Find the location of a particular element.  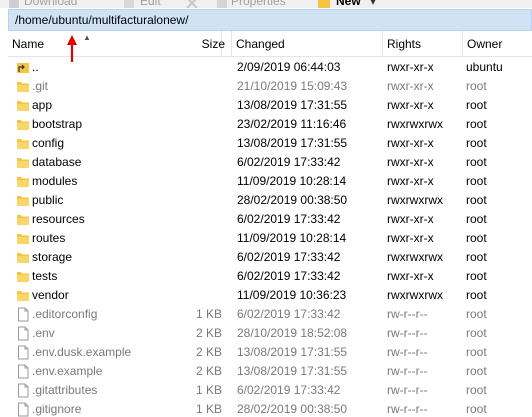

file-row: public 28/02/2019 00:38:50 rwxrwxrwx root is located at coordinates (270, 200).